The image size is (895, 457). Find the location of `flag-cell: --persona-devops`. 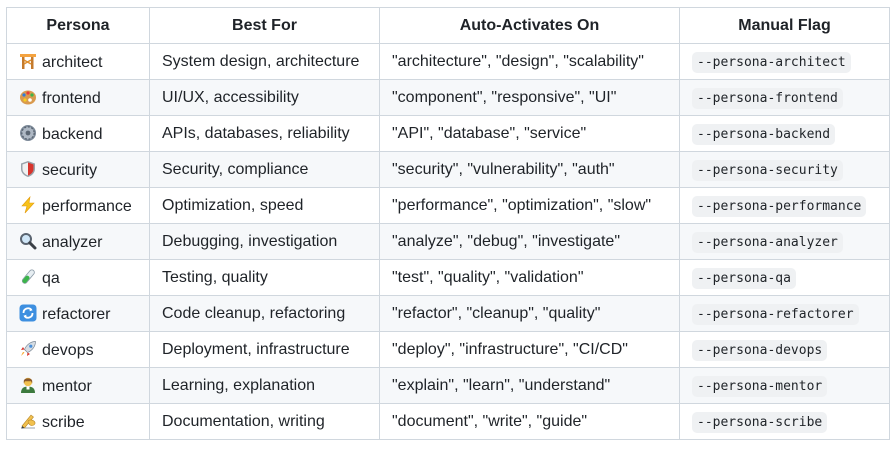

flag-cell: --persona-devops is located at coordinates (784, 349).